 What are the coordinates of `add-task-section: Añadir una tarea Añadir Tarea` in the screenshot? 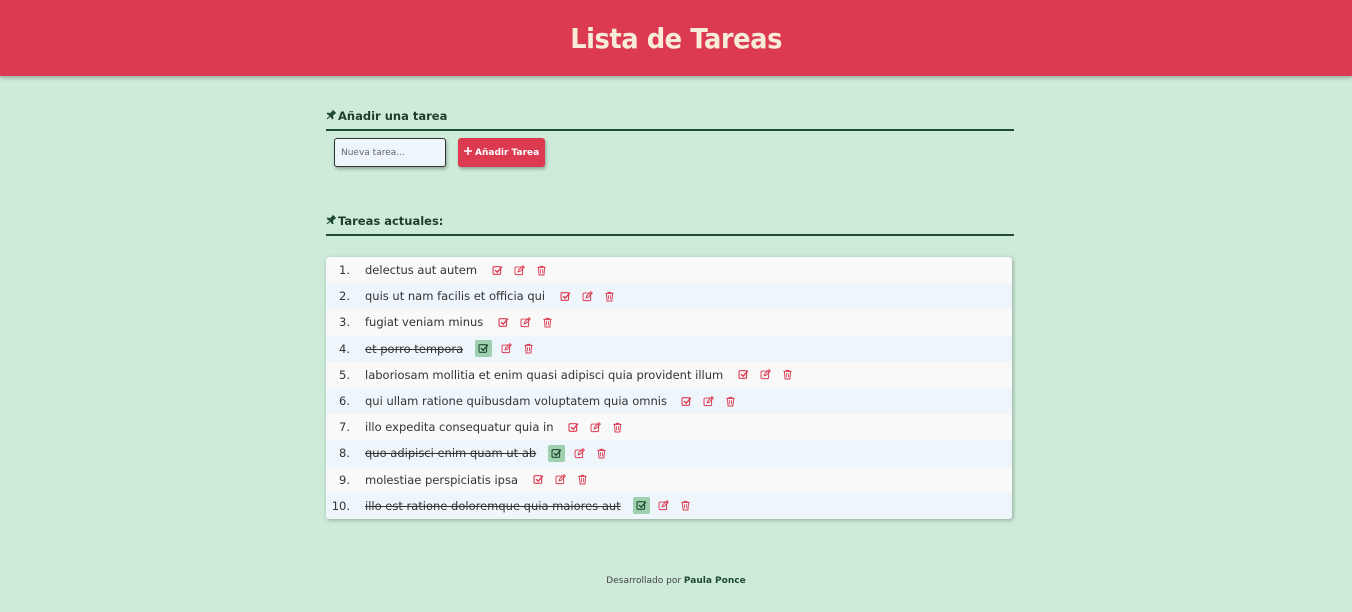 It's located at (670, 138).